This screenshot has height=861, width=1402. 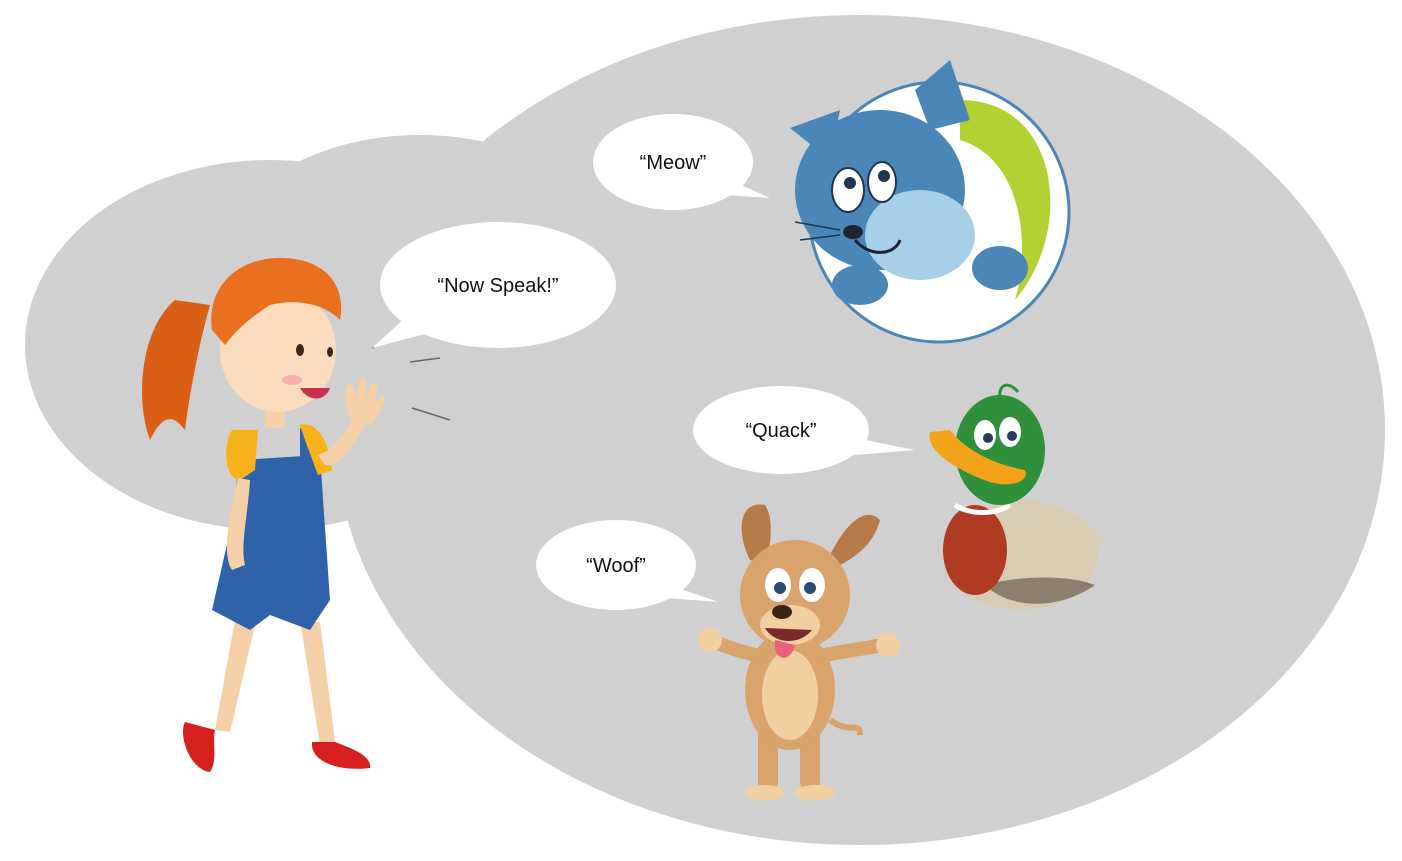 I want to click on speech-text-dog: “Woof”, so click(x=616, y=566).